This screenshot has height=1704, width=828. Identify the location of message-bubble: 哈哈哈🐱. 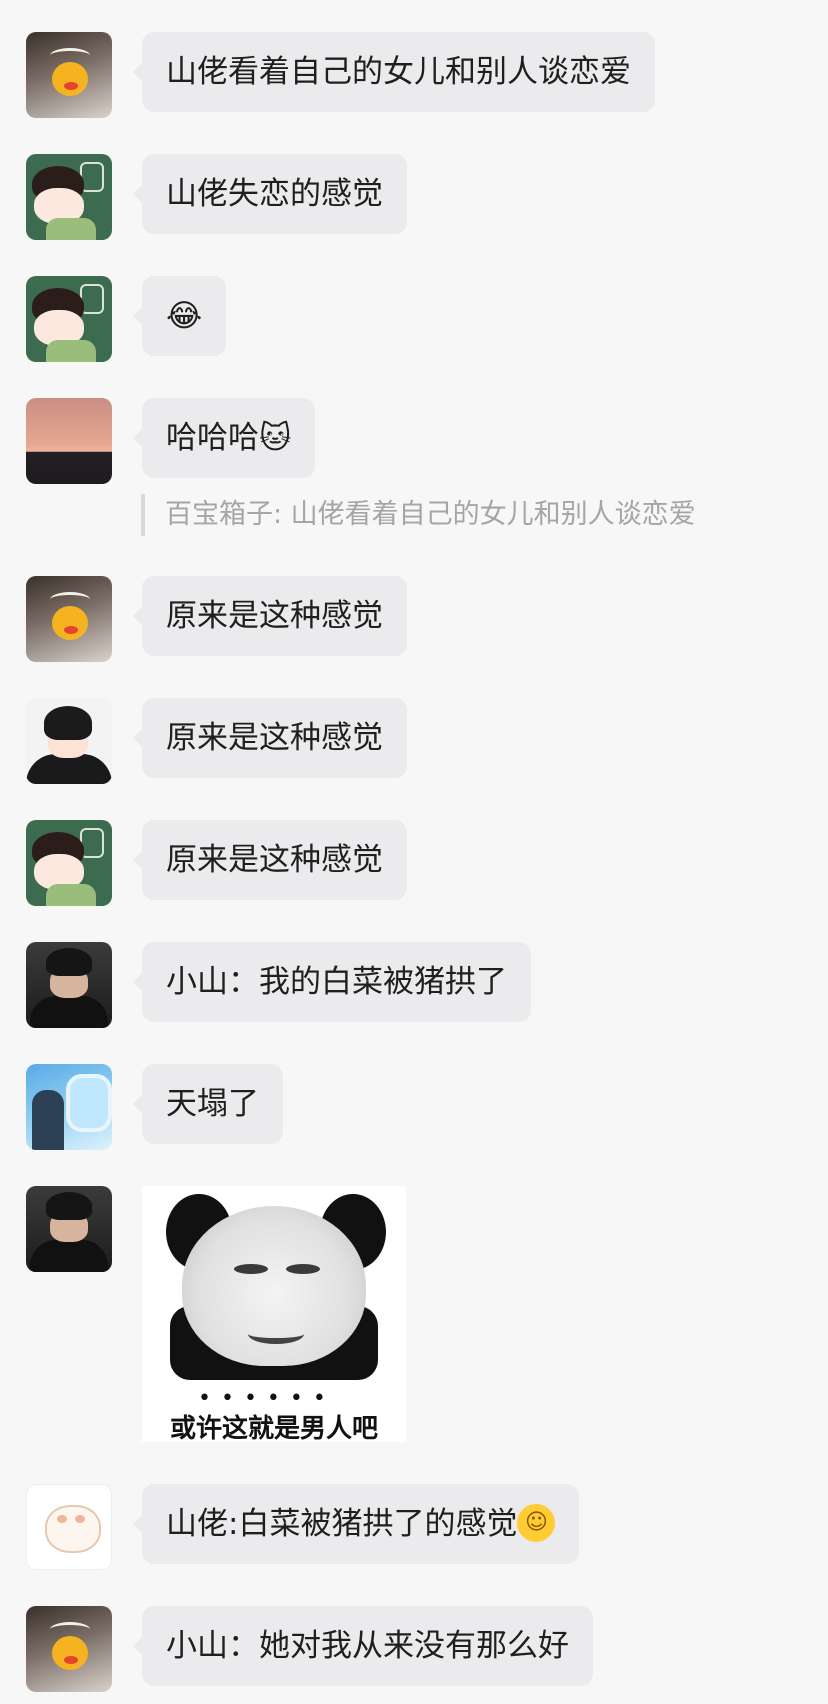
(224, 438).